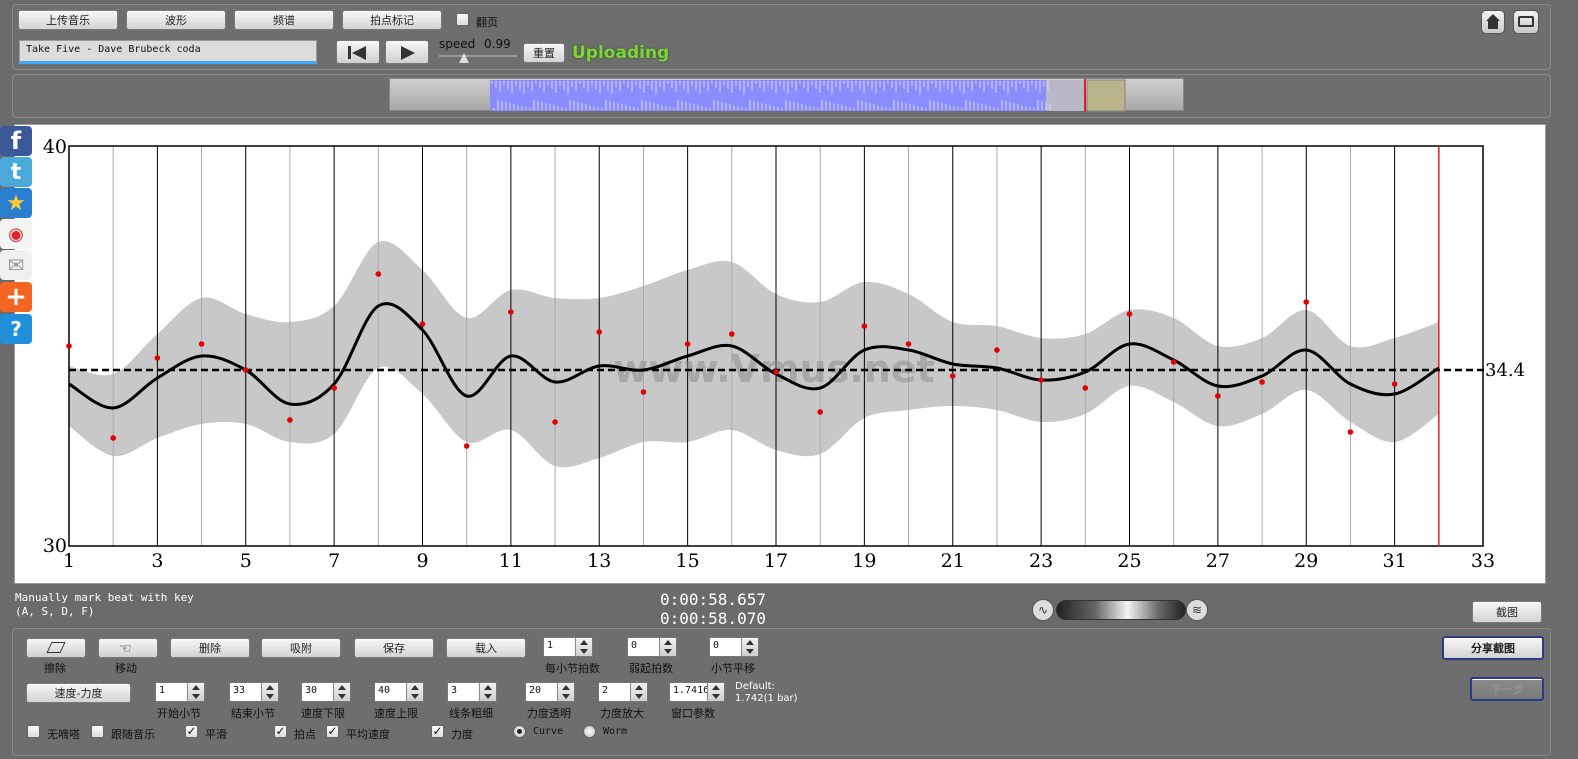 The image size is (1578, 759). I want to click on speed-dynamics-button: 速度-力度, so click(78, 693).